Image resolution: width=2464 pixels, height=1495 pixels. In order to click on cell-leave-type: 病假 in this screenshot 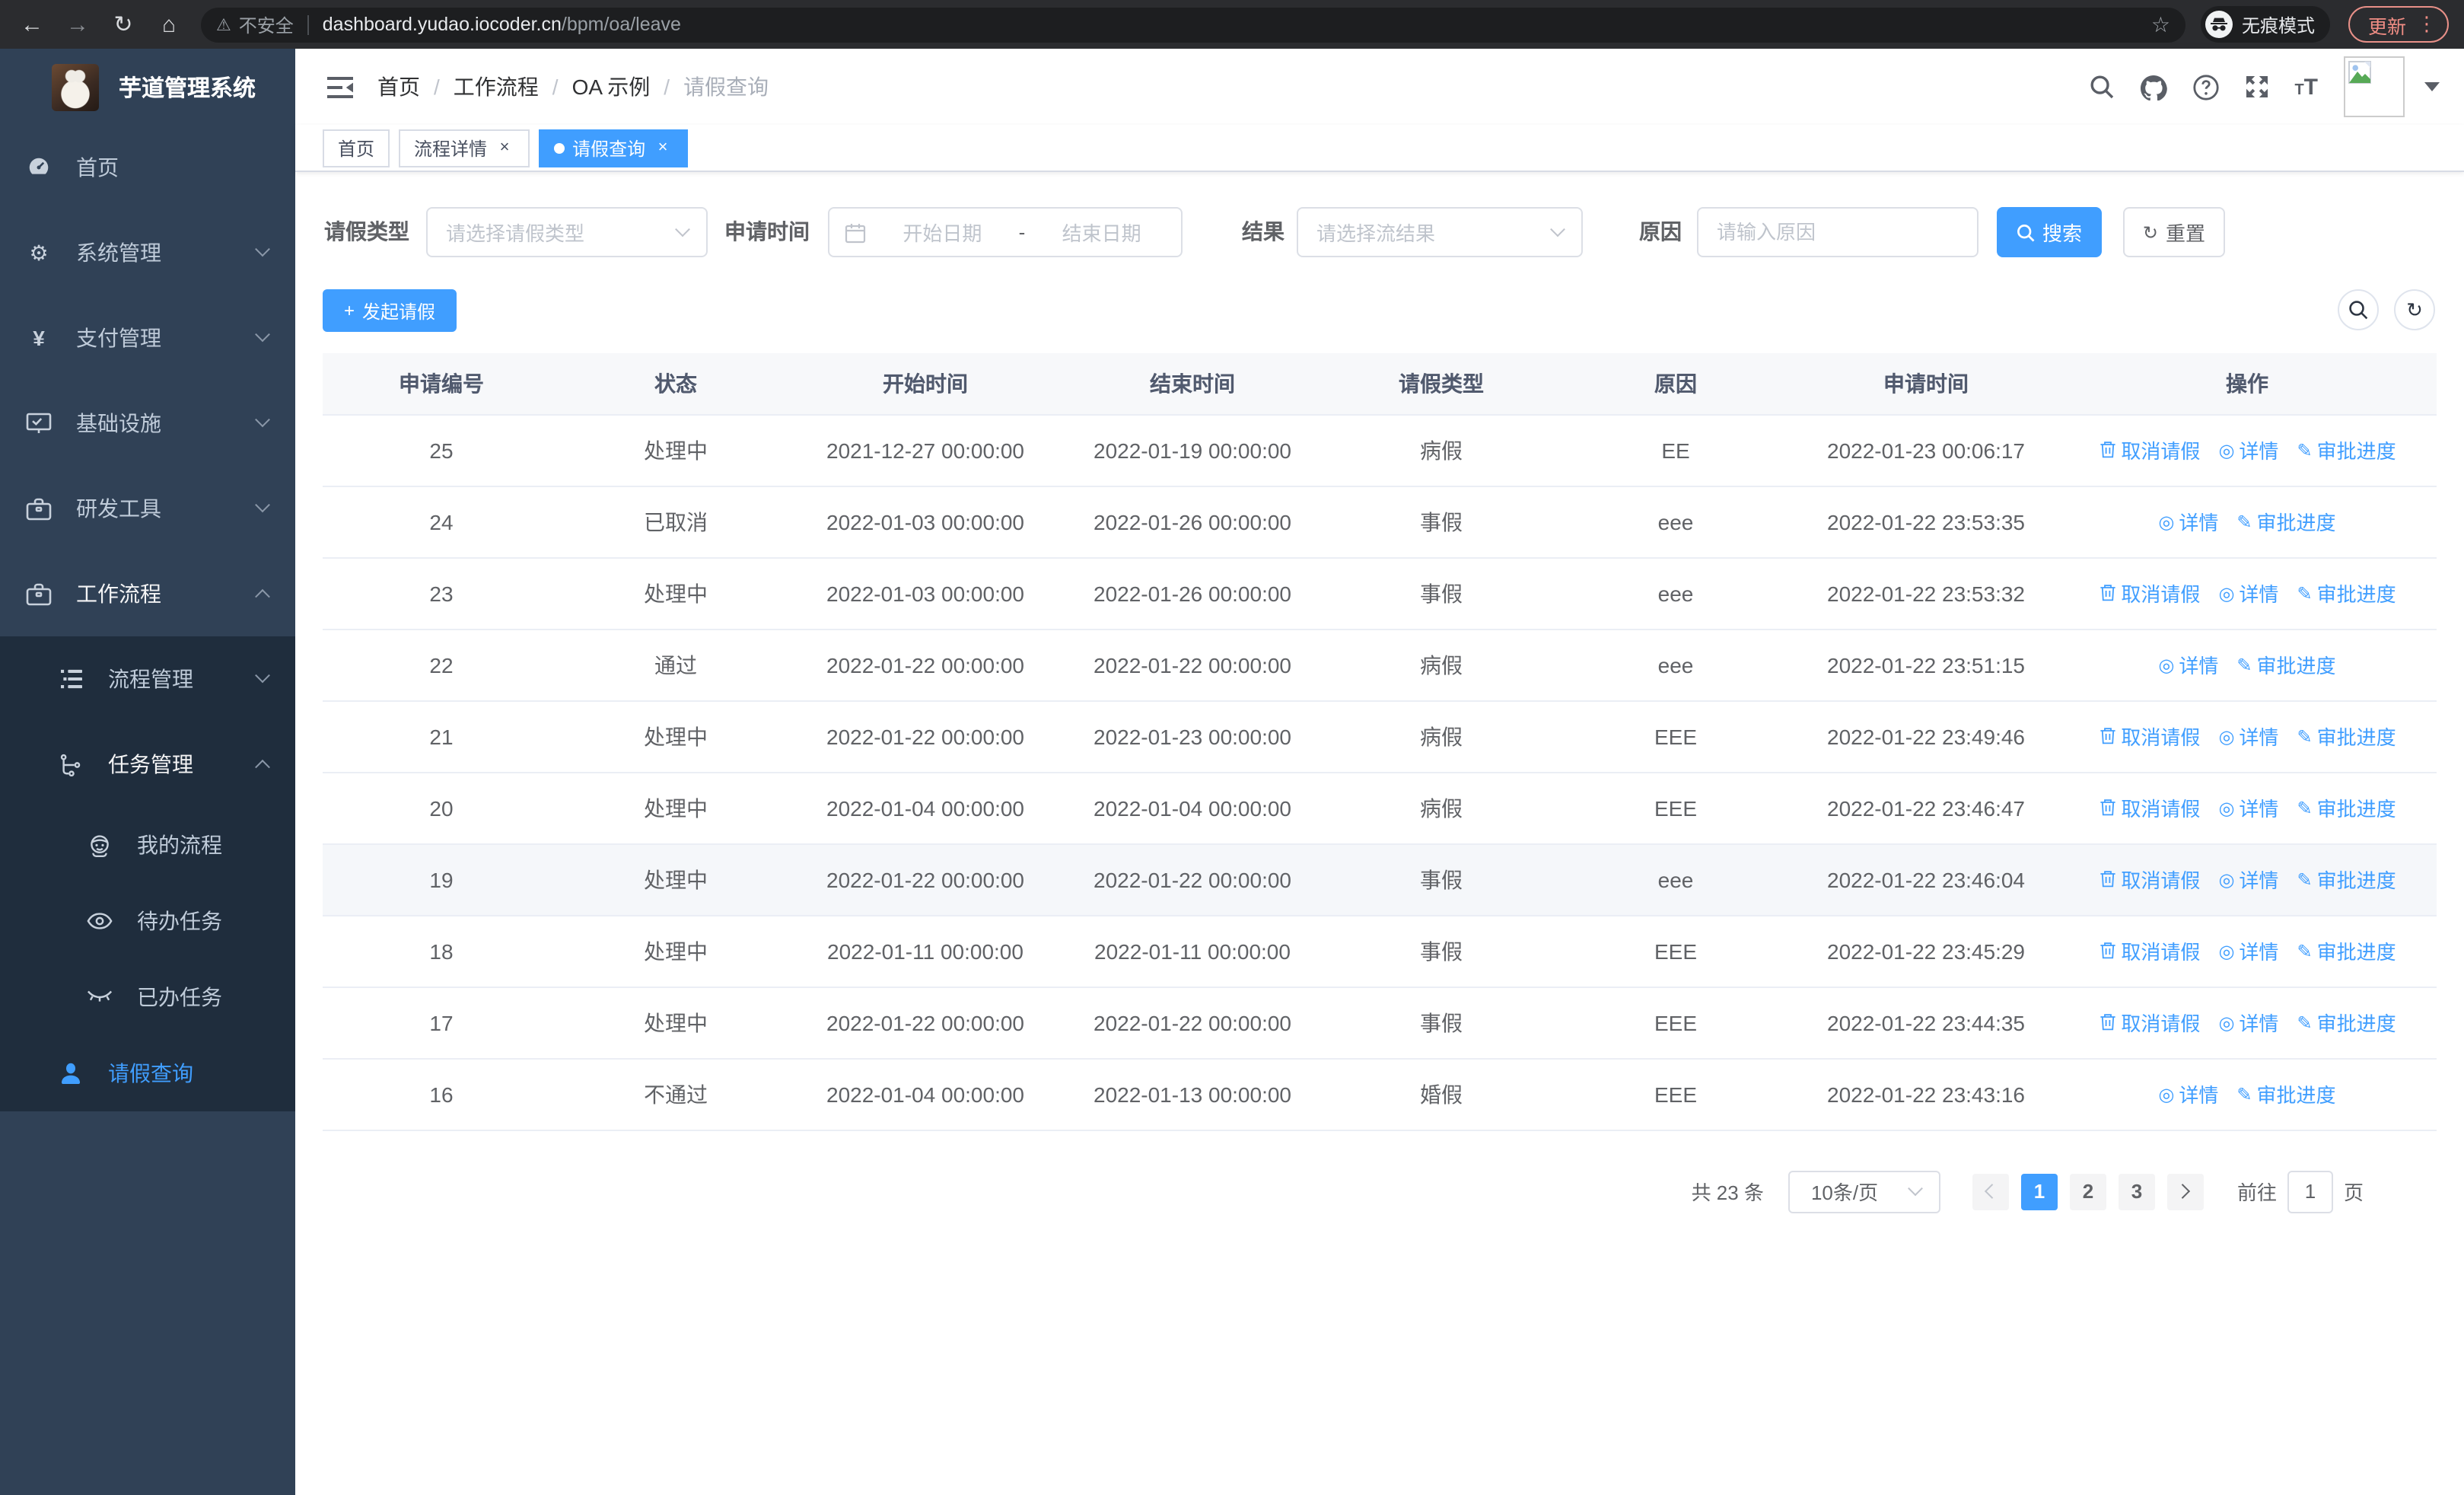, I will do `click(1441, 737)`.